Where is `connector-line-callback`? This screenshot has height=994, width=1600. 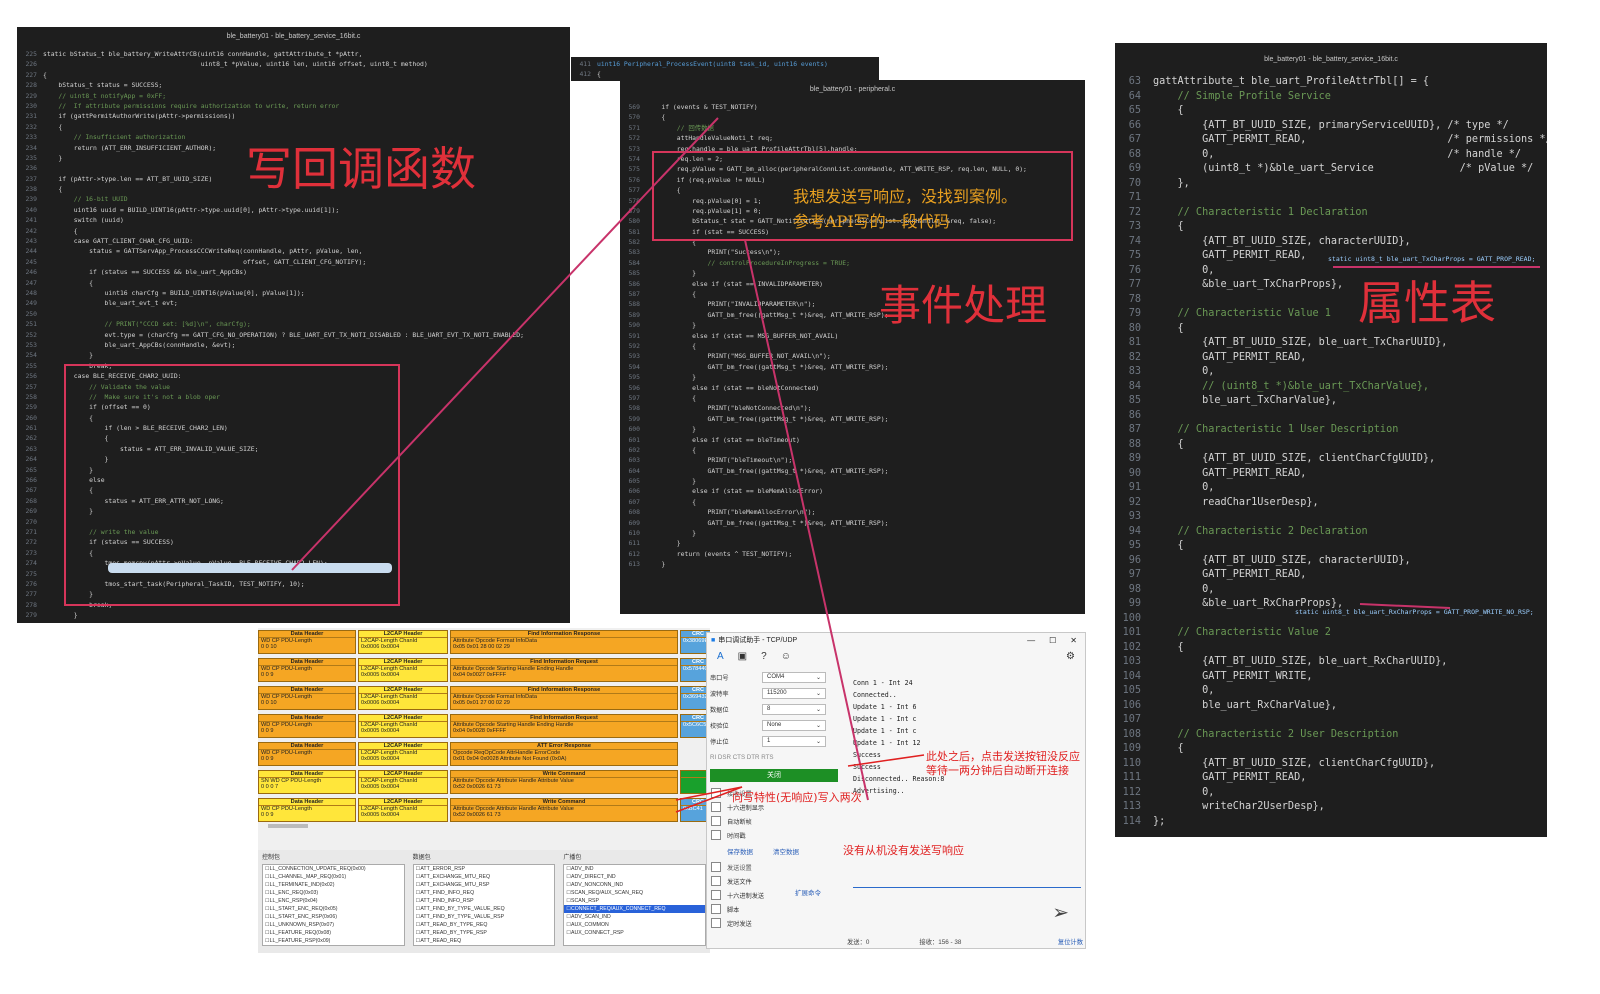
connector-line-callback is located at coordinates (475, 375).